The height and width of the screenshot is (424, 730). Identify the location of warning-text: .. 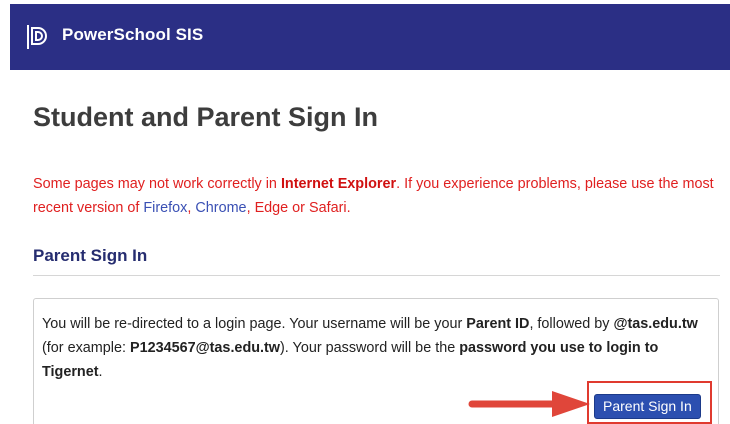
(348, 208).